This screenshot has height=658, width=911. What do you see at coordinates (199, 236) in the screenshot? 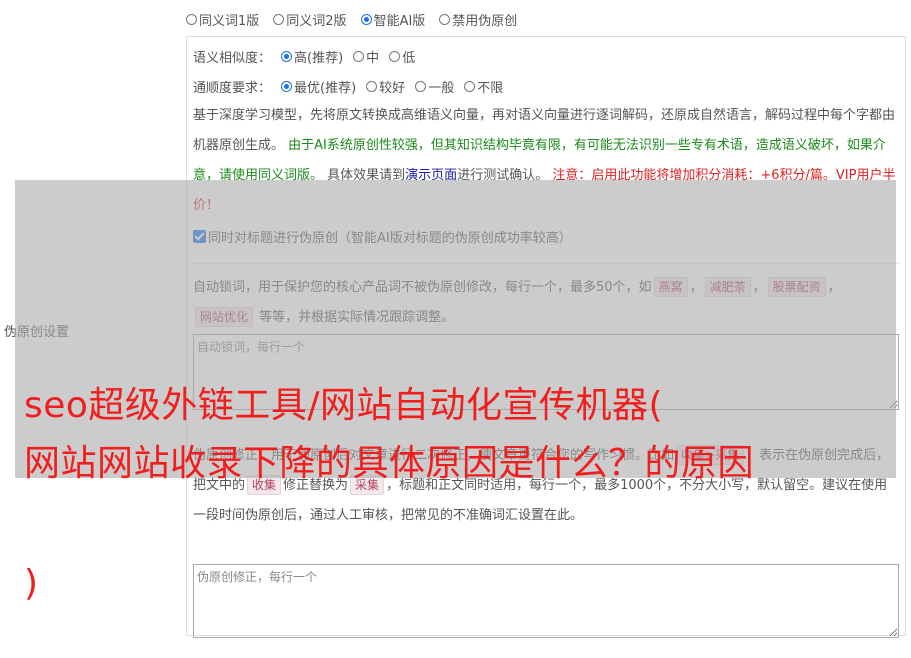
I see `checkbox-checked-icon` at bounding box center [199, 236].